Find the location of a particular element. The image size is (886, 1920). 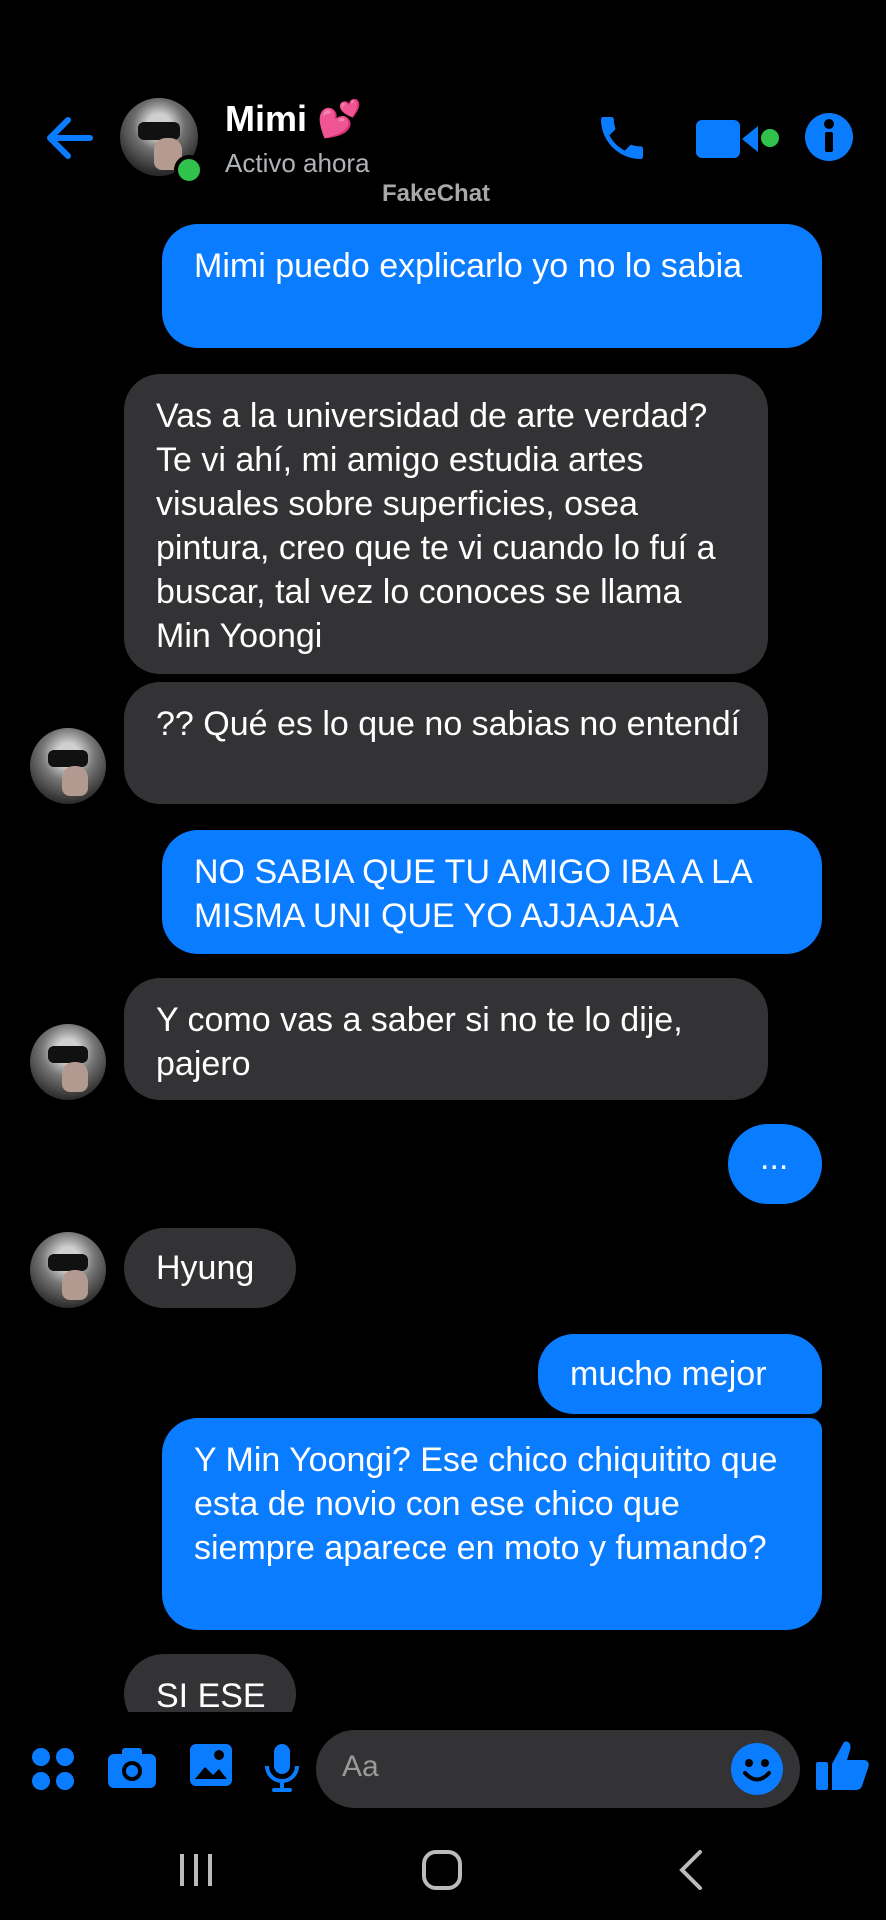

message-bubble-outgoing: Mimi puedo explicarlo yo no lo sabia is located at coordinates (492, 286).